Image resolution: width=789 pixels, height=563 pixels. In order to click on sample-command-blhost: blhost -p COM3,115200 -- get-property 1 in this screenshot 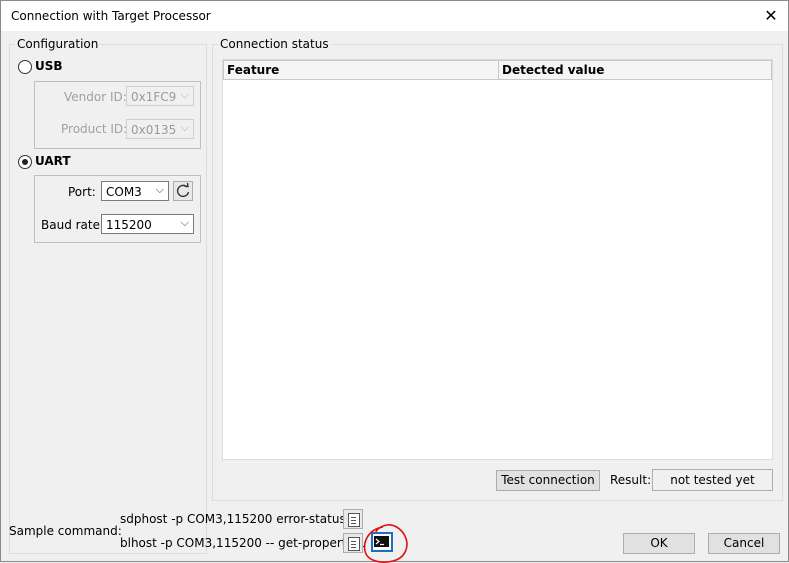, I will do `click(243, 543)`.